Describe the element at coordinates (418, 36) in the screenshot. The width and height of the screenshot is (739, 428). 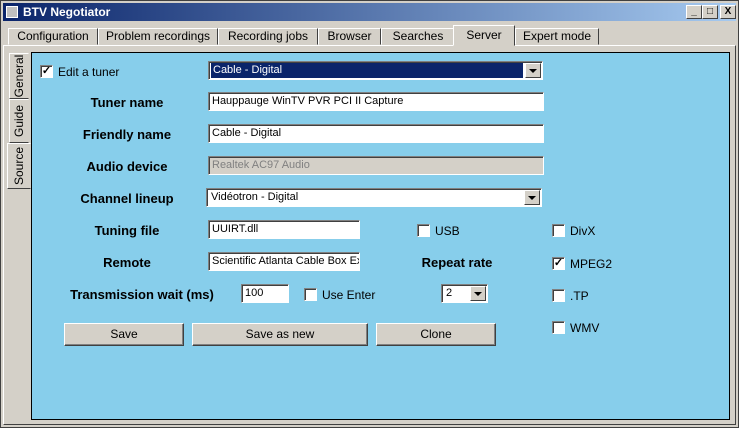
I see `tab-searches: Searches` at that location.